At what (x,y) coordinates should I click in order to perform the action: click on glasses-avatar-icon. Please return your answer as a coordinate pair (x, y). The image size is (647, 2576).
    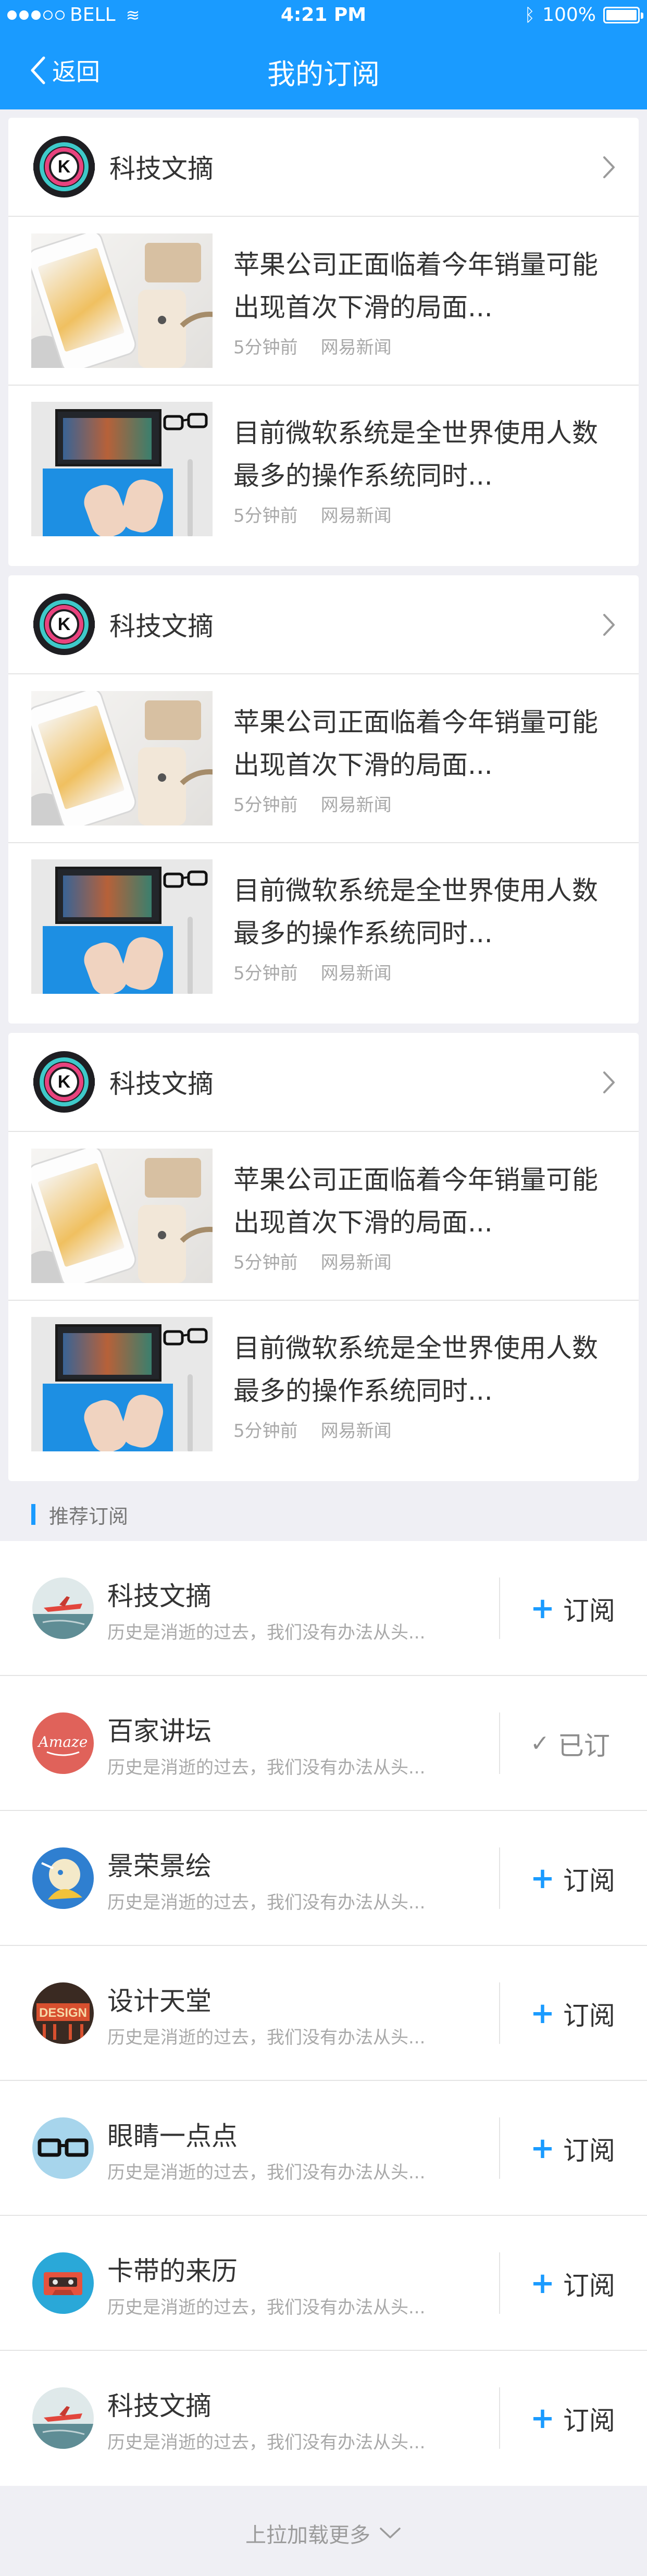
    Looking at the image, I should click on (63, 2148).